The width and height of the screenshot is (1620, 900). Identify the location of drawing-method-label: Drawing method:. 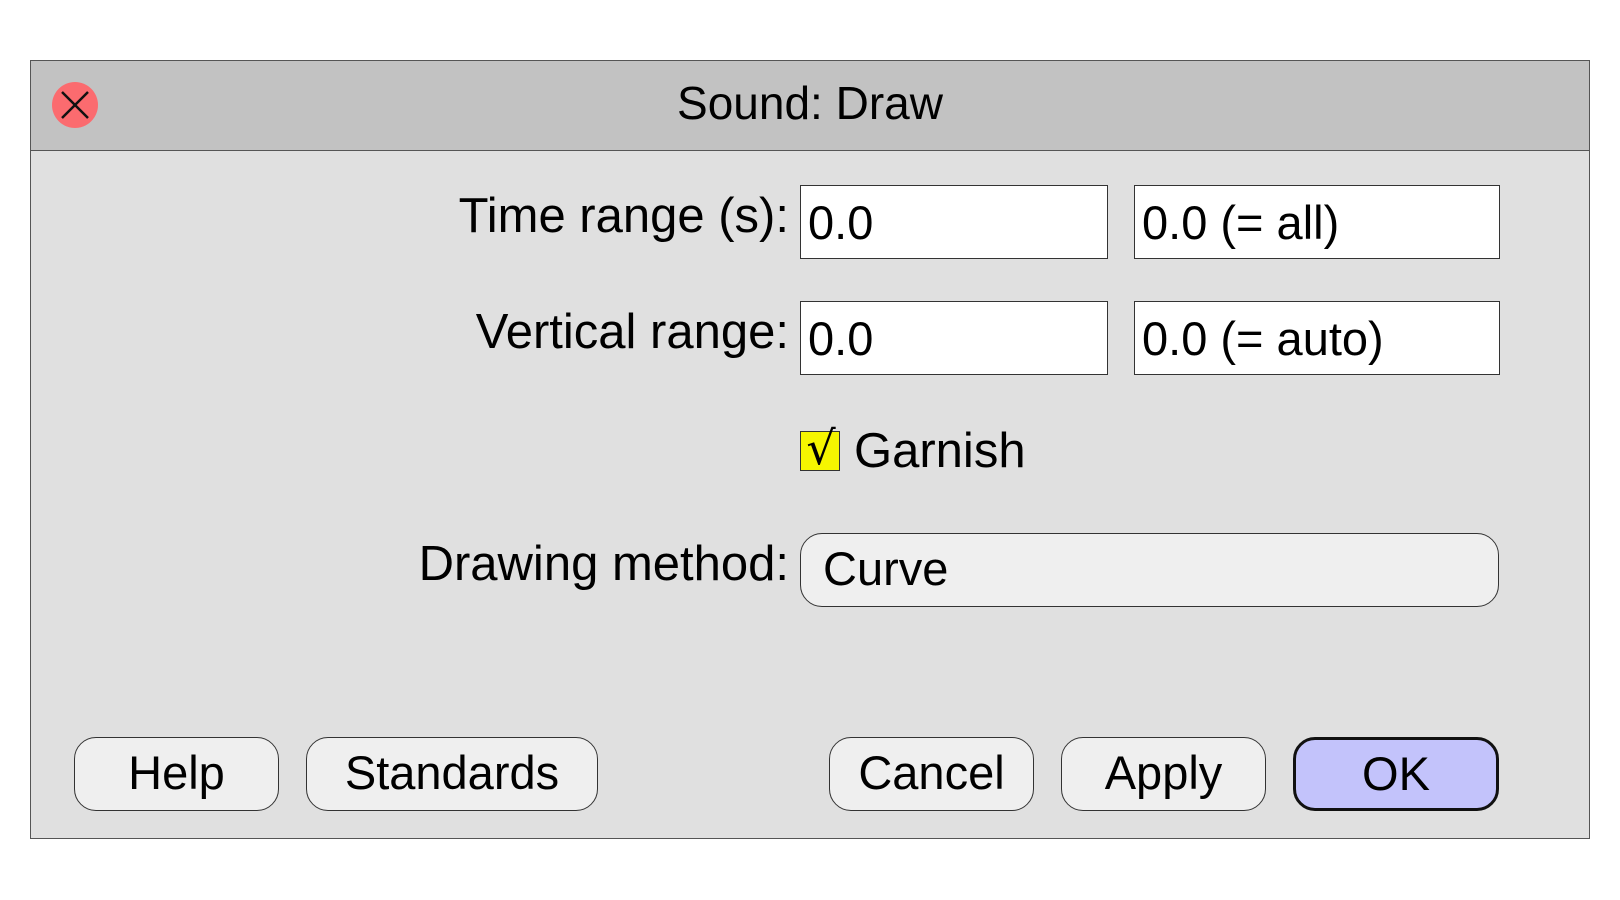
(603, 564).